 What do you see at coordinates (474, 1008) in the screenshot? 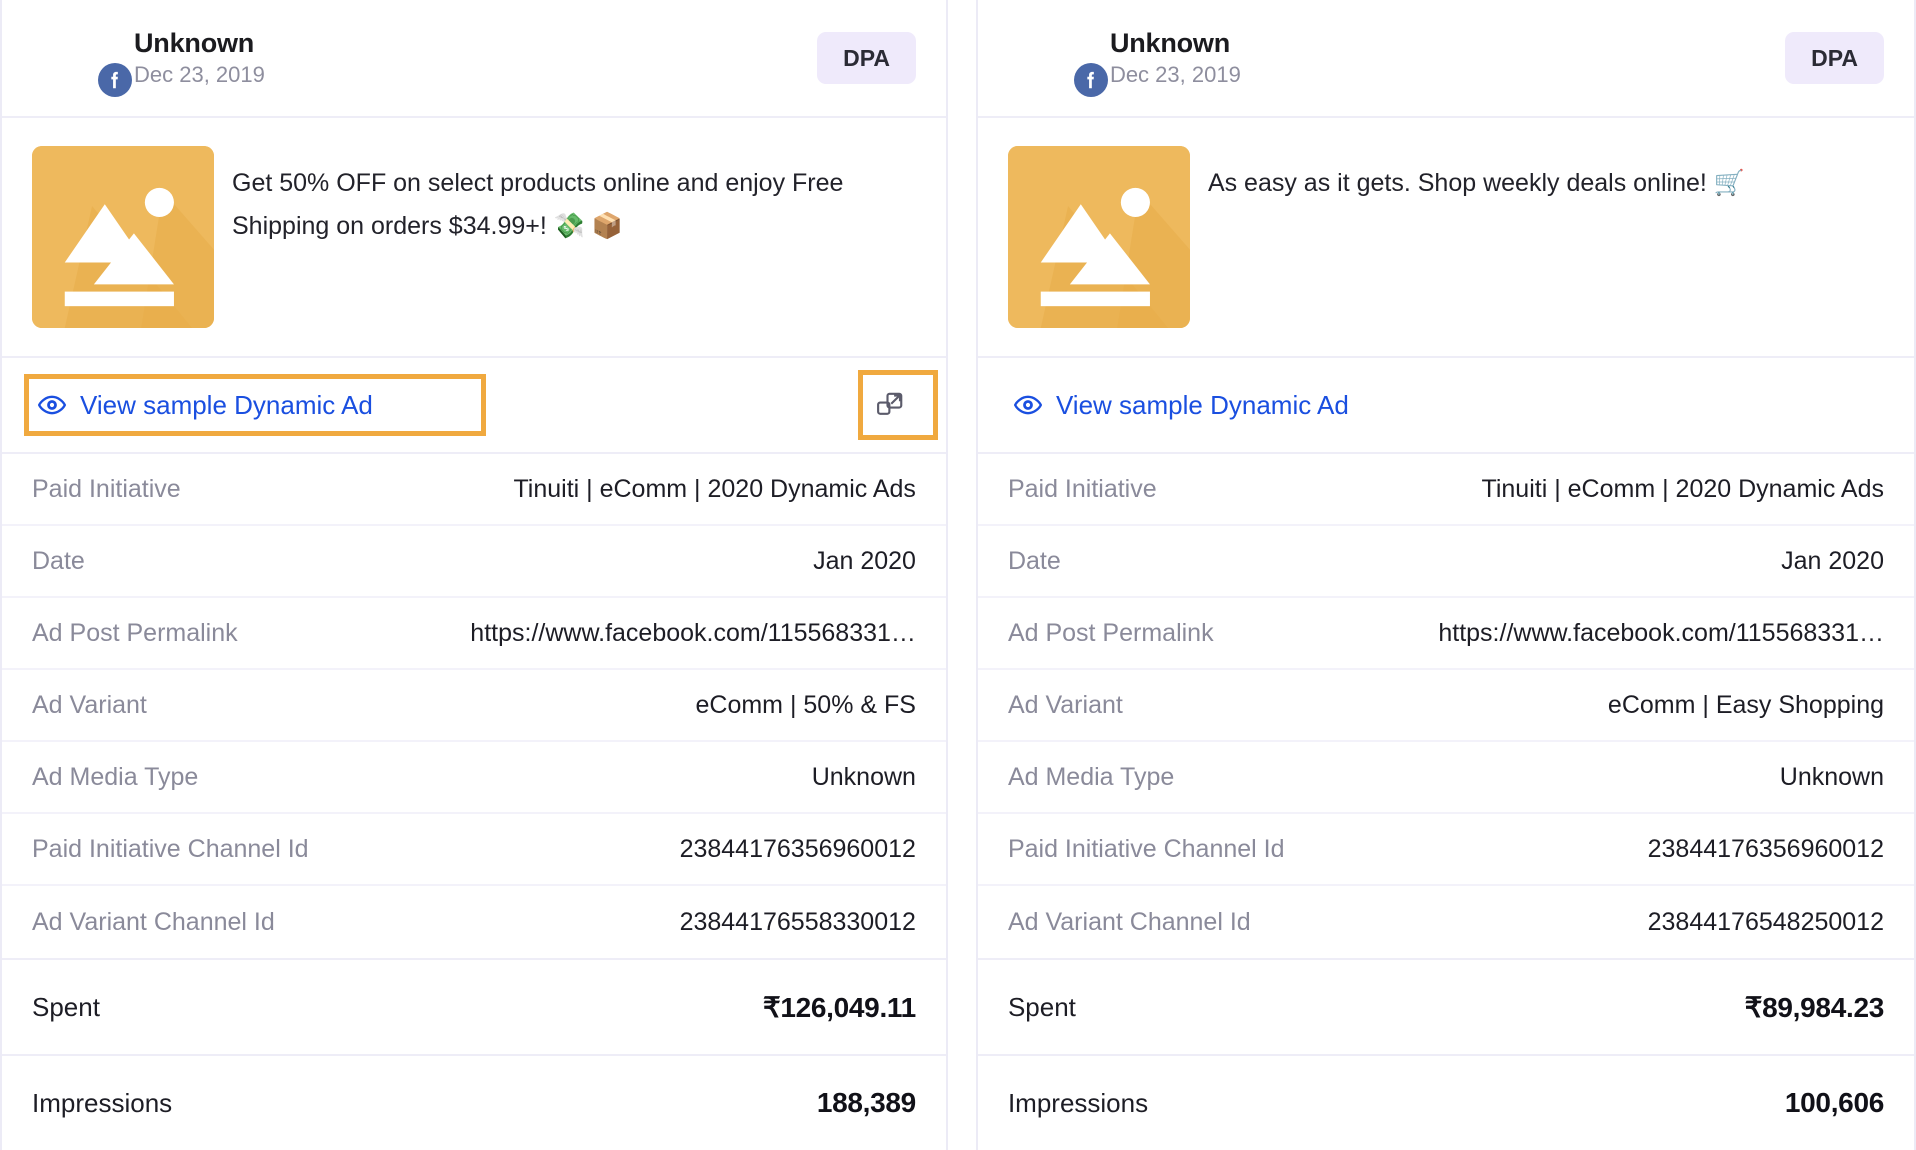
I see `metric-row-spent: Spent ₹126,049.11` at bounding box center [474, 1008].